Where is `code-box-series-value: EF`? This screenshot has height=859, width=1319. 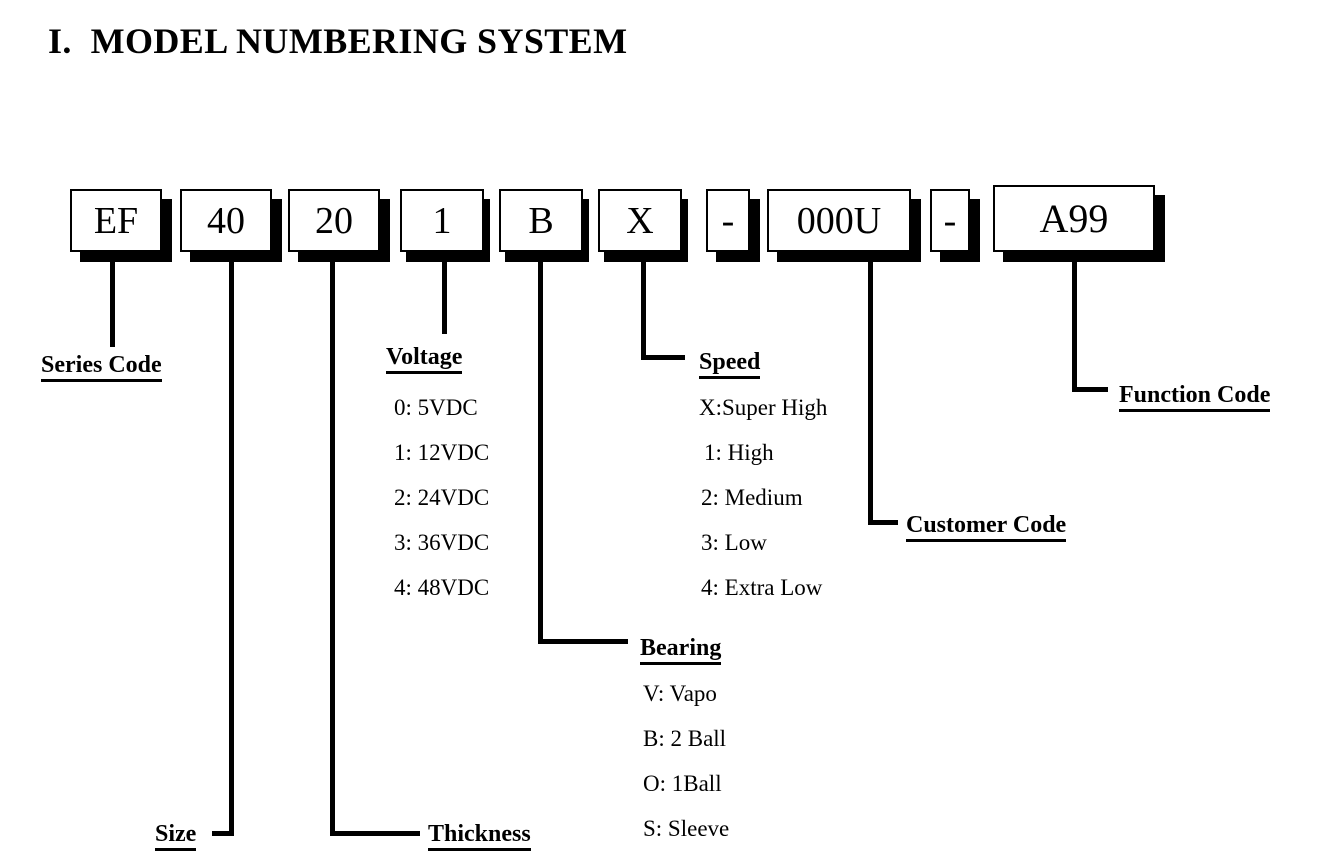
code-box-series-value: EF is located at coordinates (116, 220).